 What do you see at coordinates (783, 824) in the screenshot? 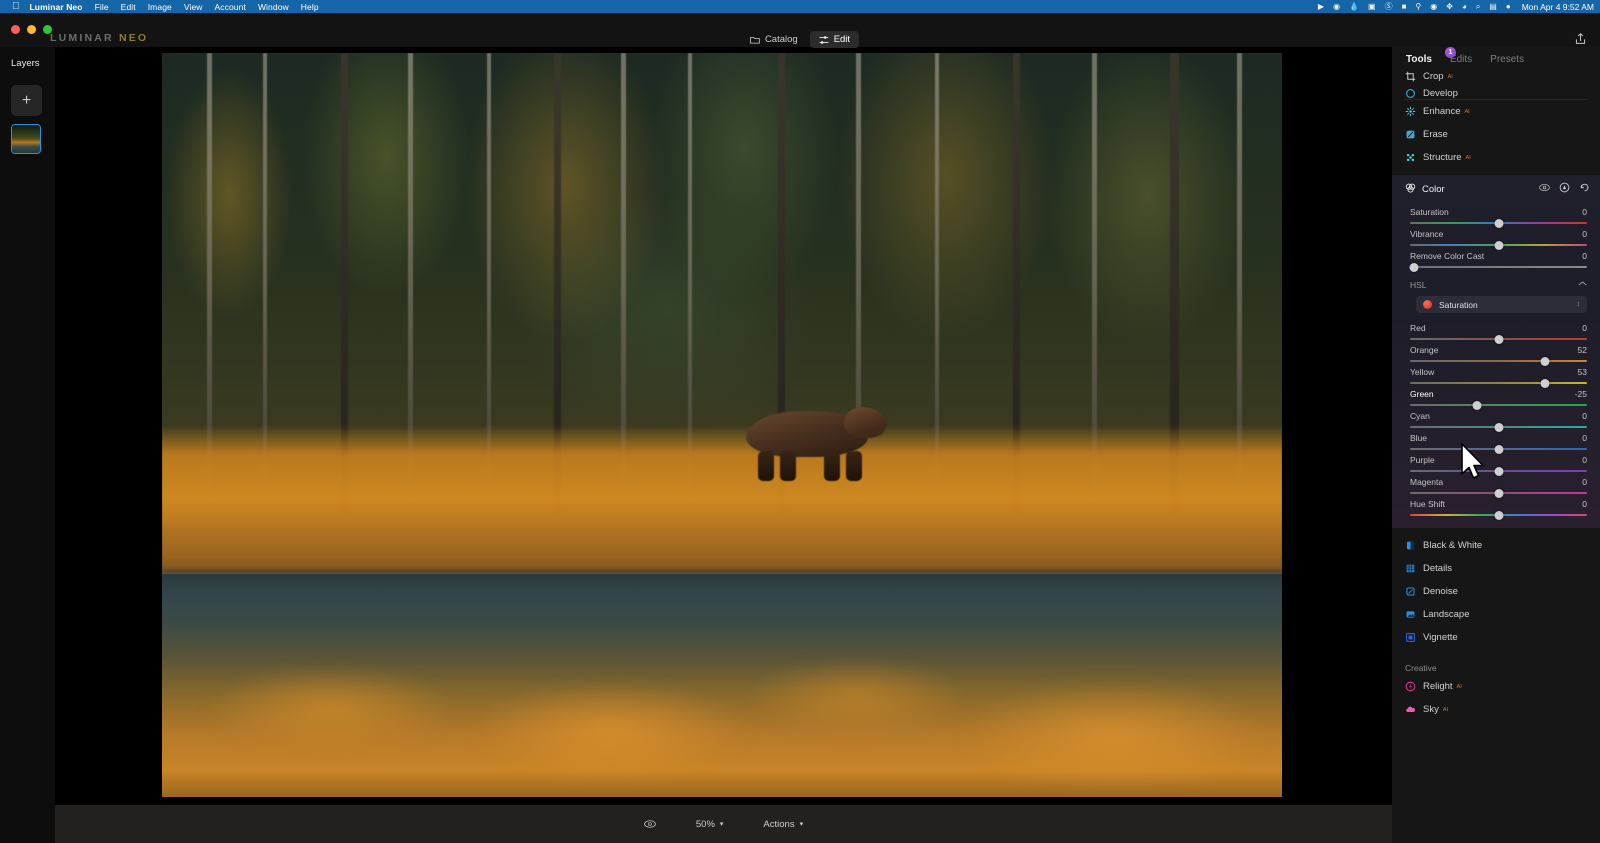
I see `actions-dropdown: Actions ▾` at bounding box center [783, 824].